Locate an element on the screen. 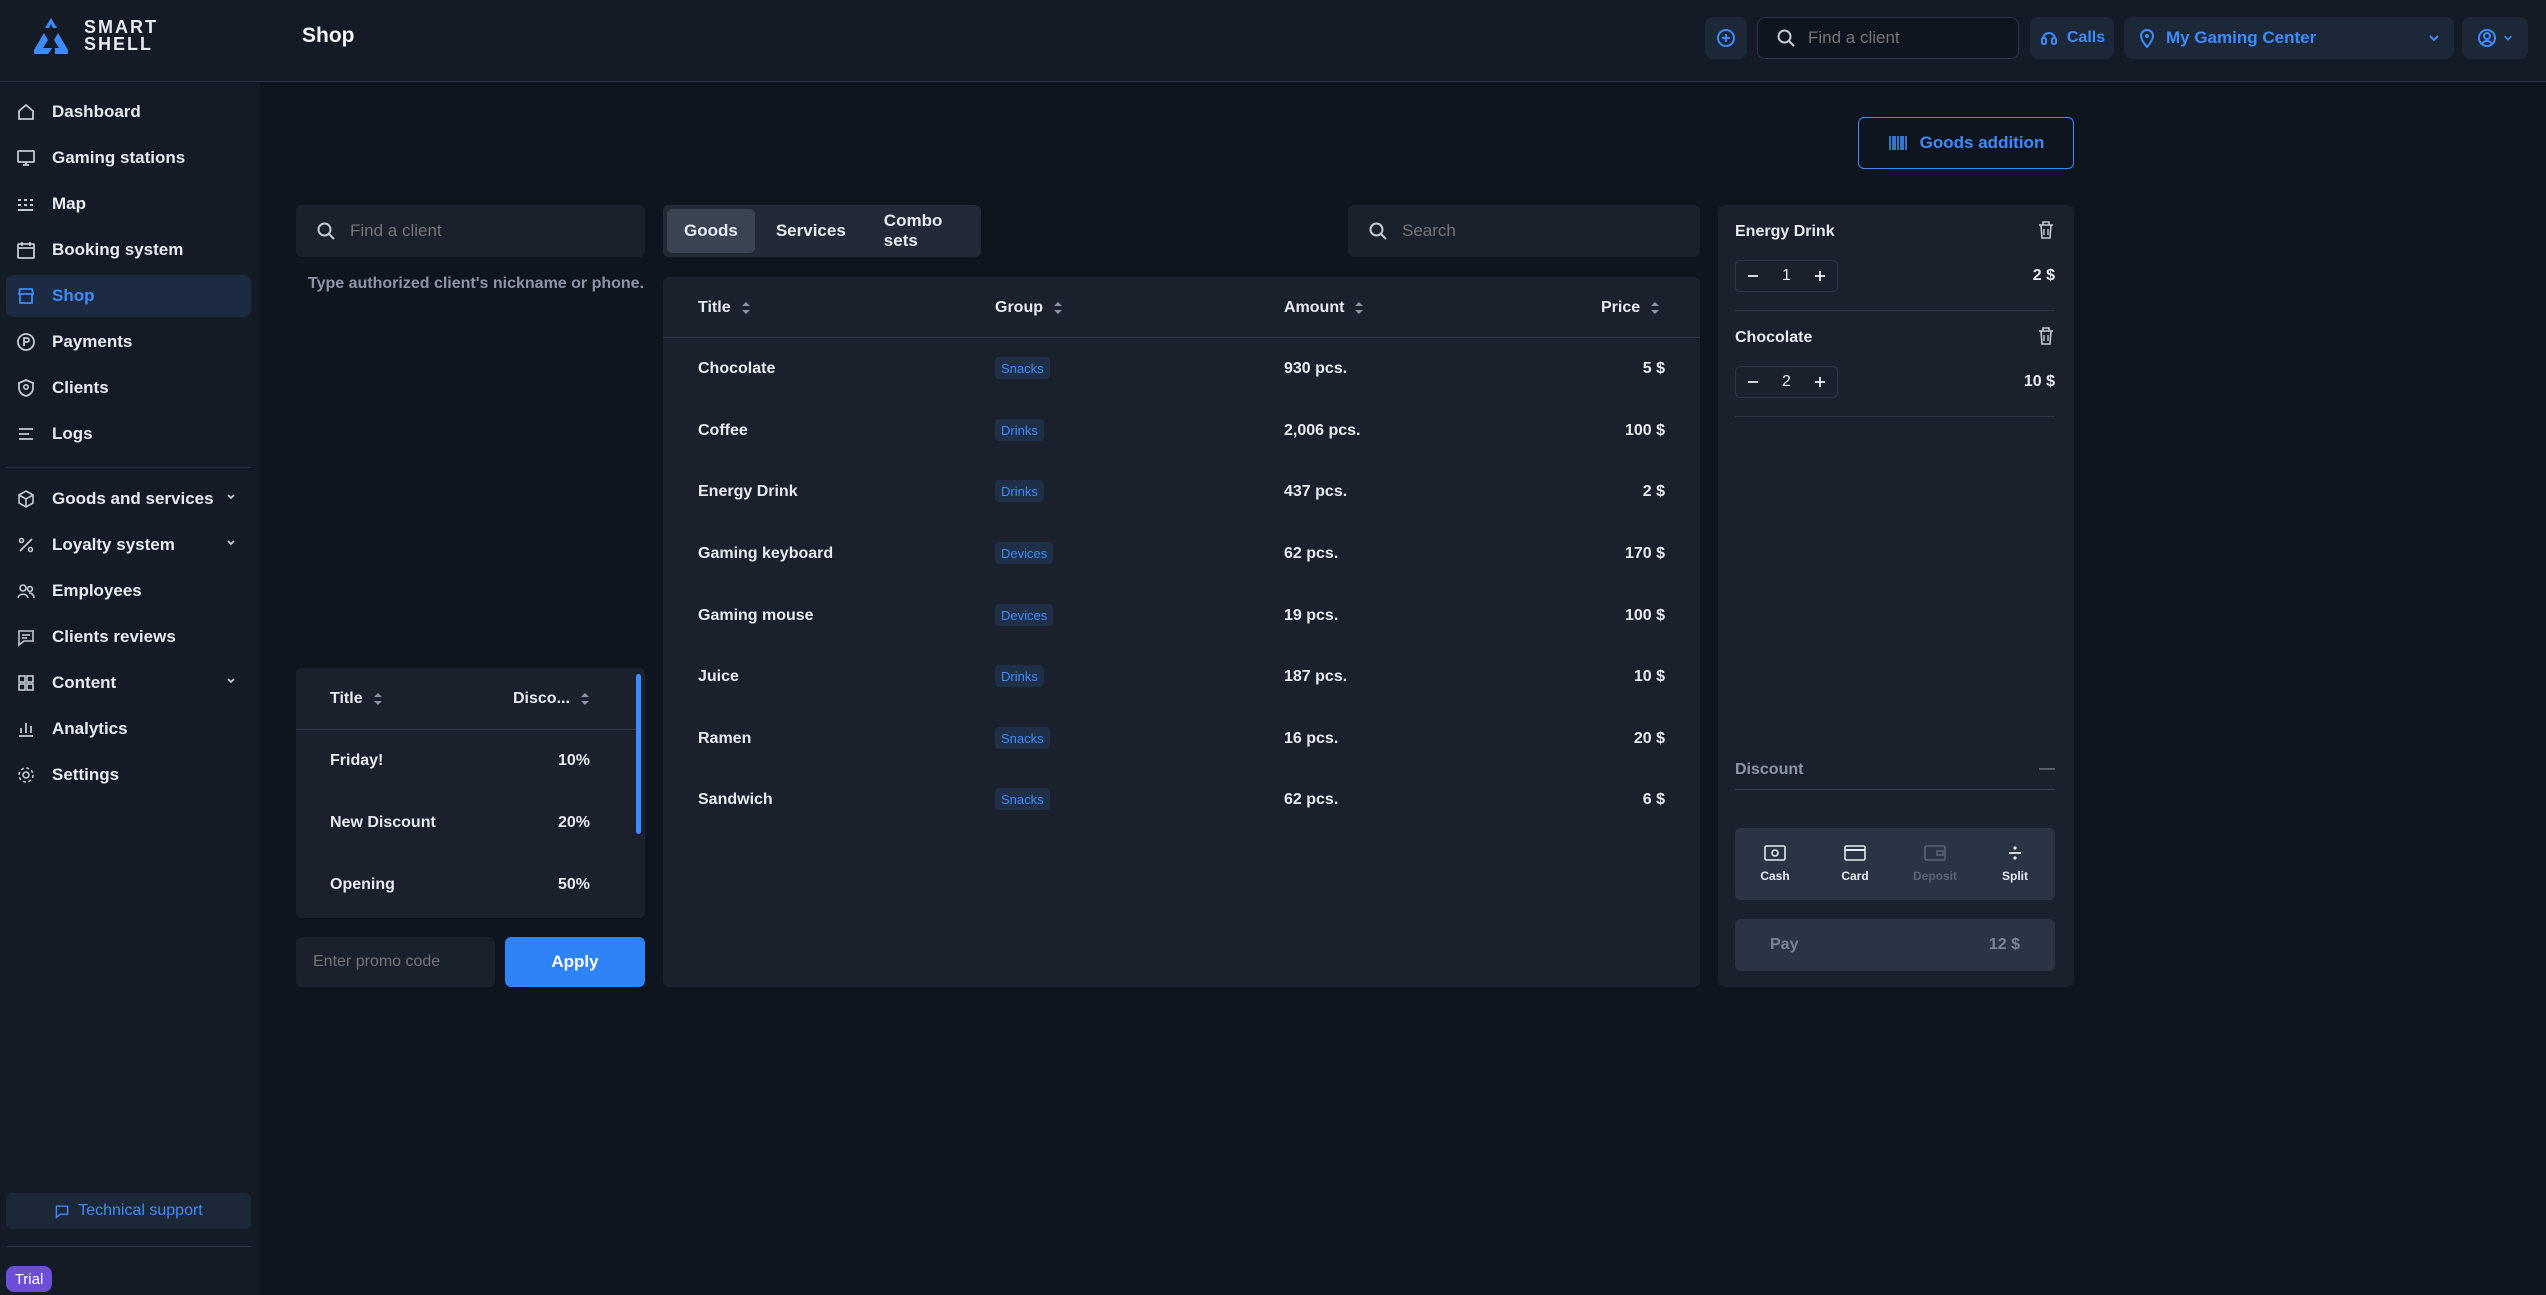  divide-icon is located at coordinates (2015, 853).